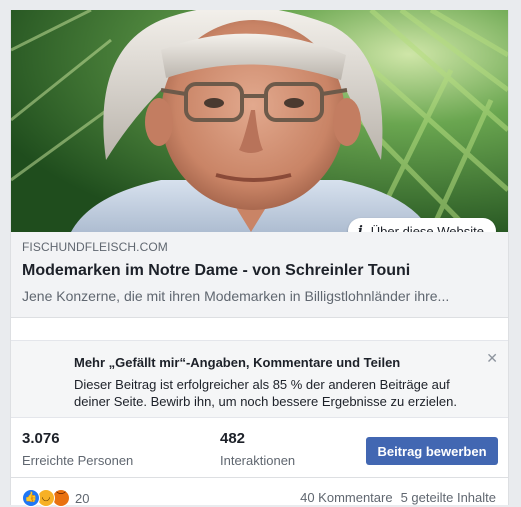 The width and height of the screenshot is (521, 507). I want to click on shares-count-link: 5 geteilte Inhalte, so click(448, 497).